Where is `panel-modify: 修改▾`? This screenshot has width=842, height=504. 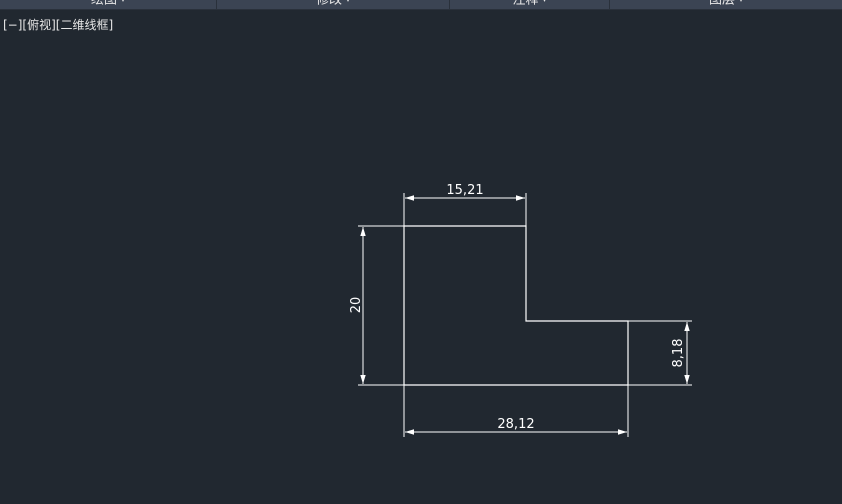
panel-modify: 修改▾ is located at coordinates (333, 4).